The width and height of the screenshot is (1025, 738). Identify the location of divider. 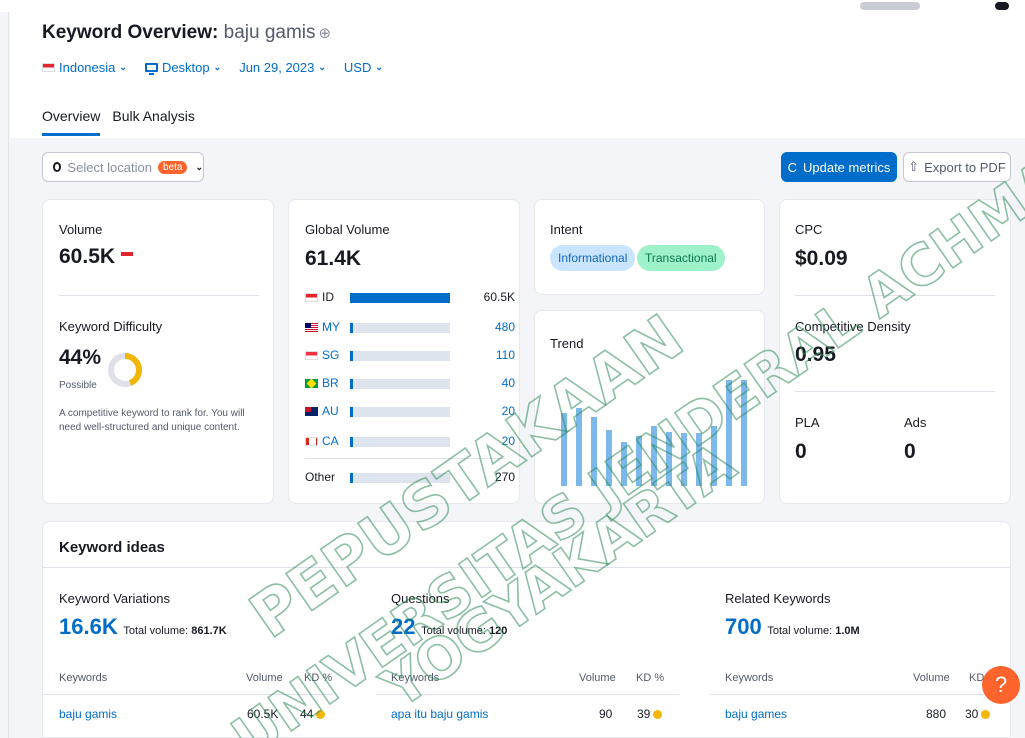
(526, 567).